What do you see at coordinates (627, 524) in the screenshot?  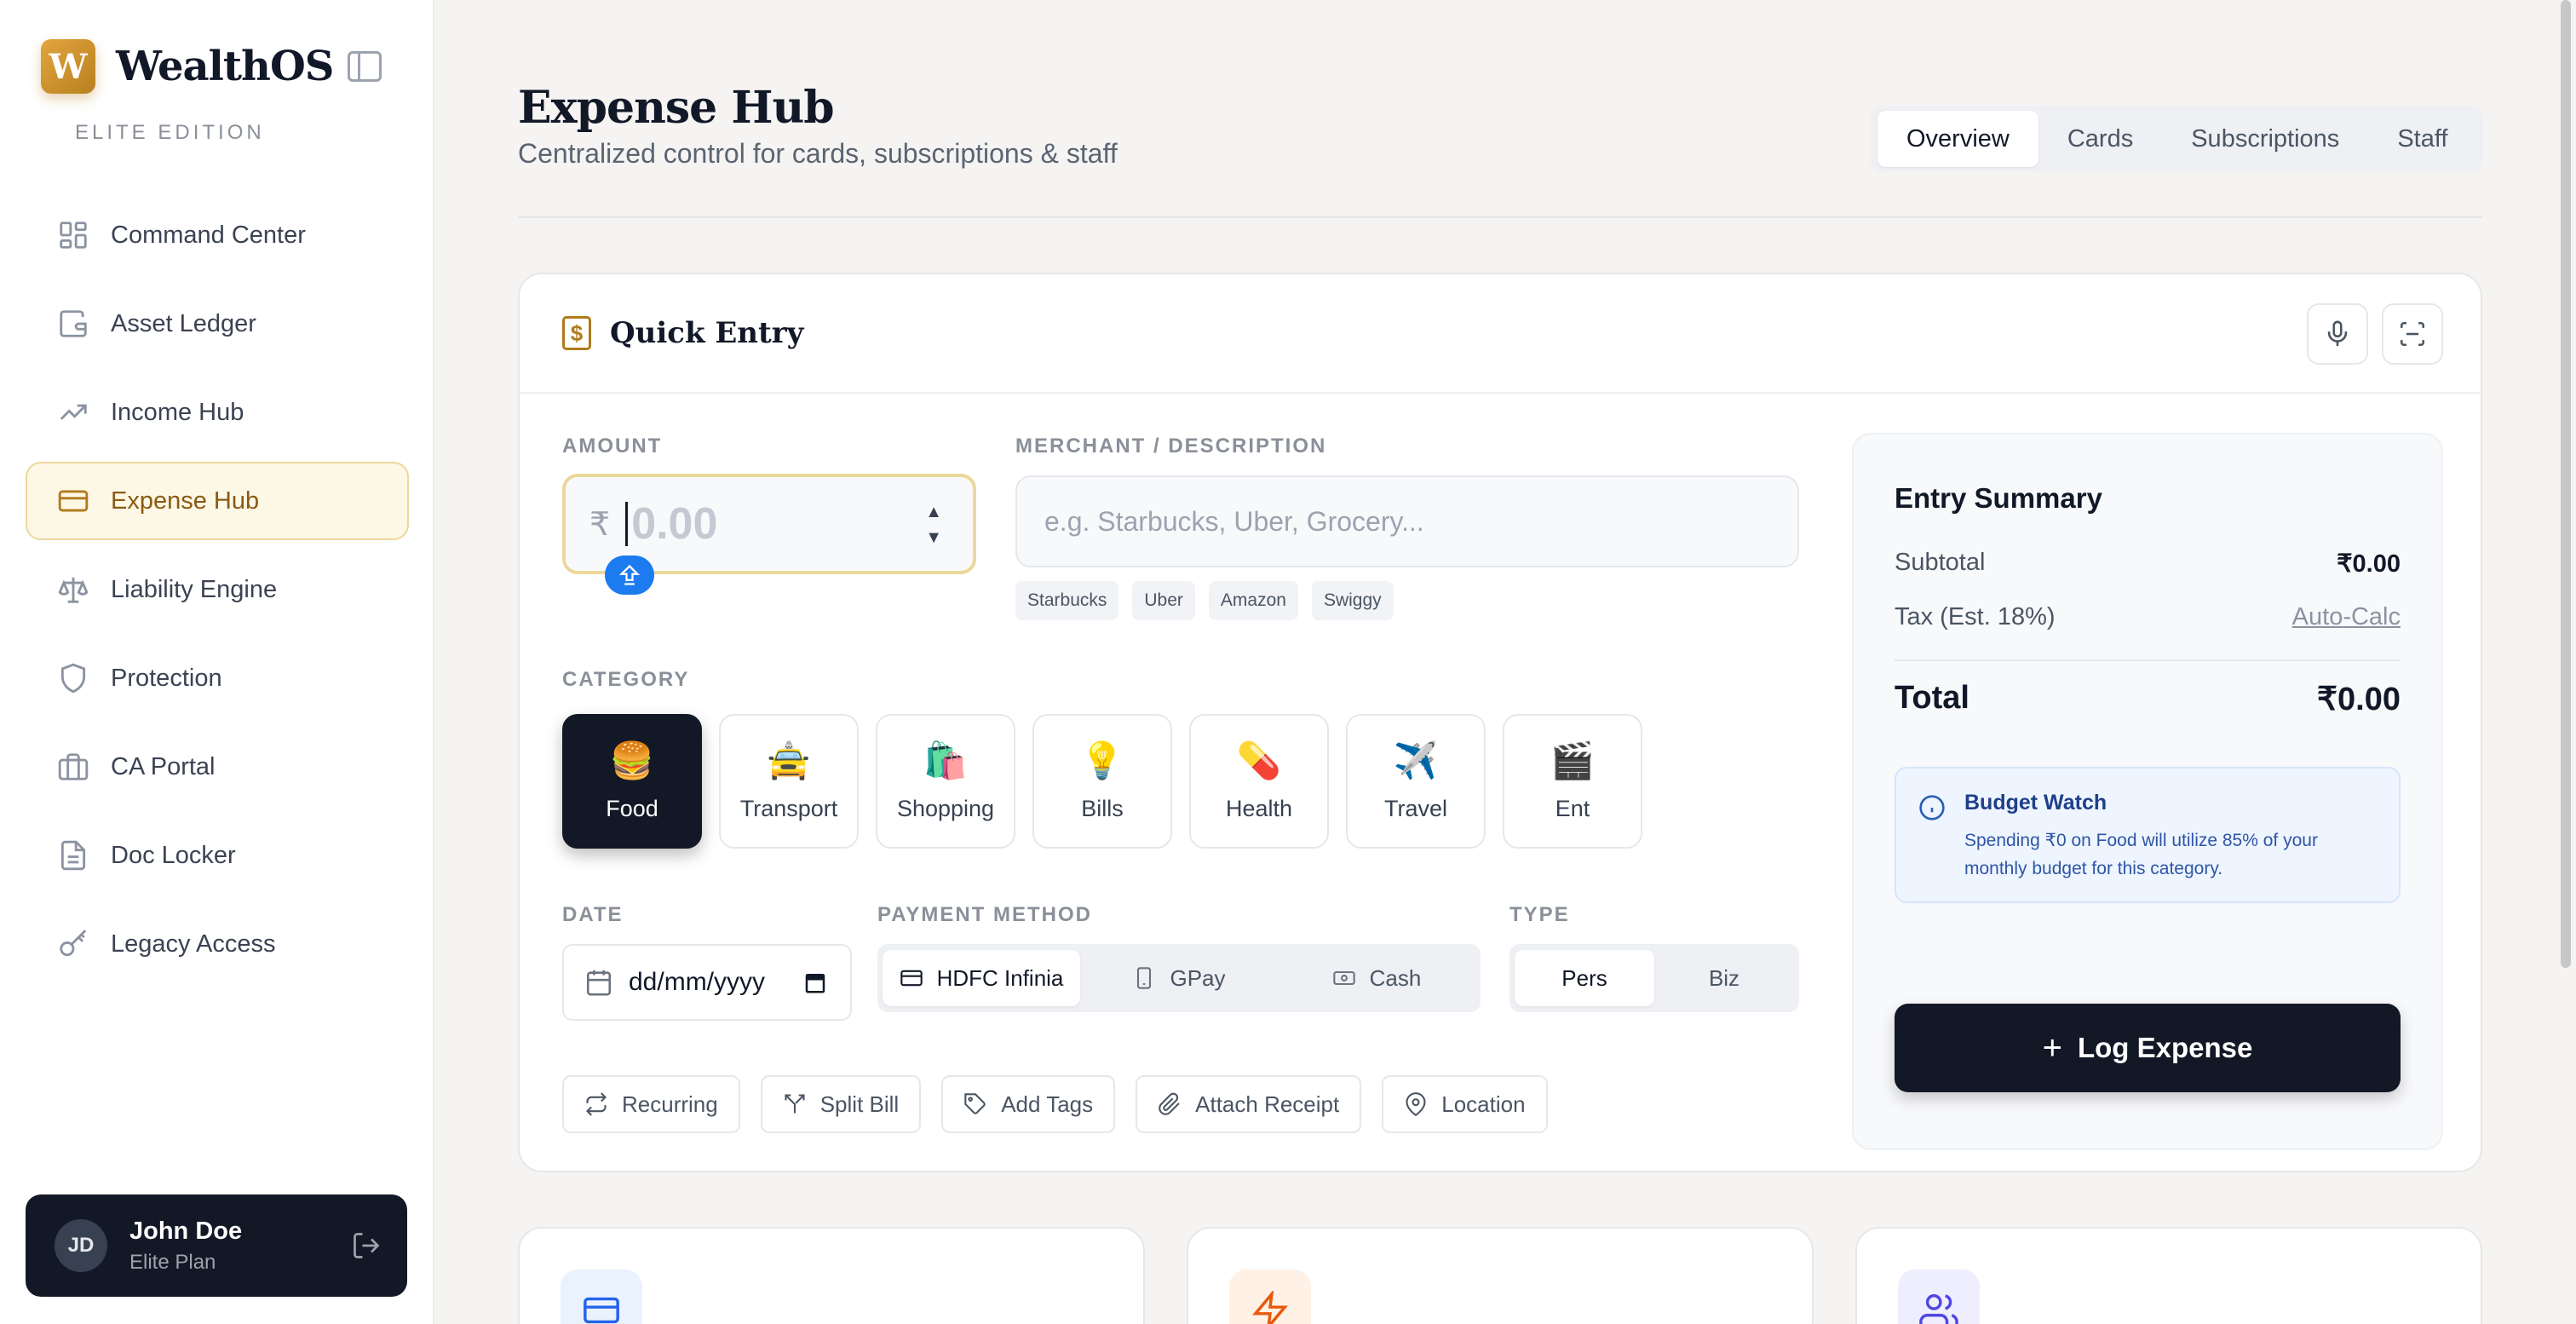 I see `text-caret` at bounding box center [627, 524].